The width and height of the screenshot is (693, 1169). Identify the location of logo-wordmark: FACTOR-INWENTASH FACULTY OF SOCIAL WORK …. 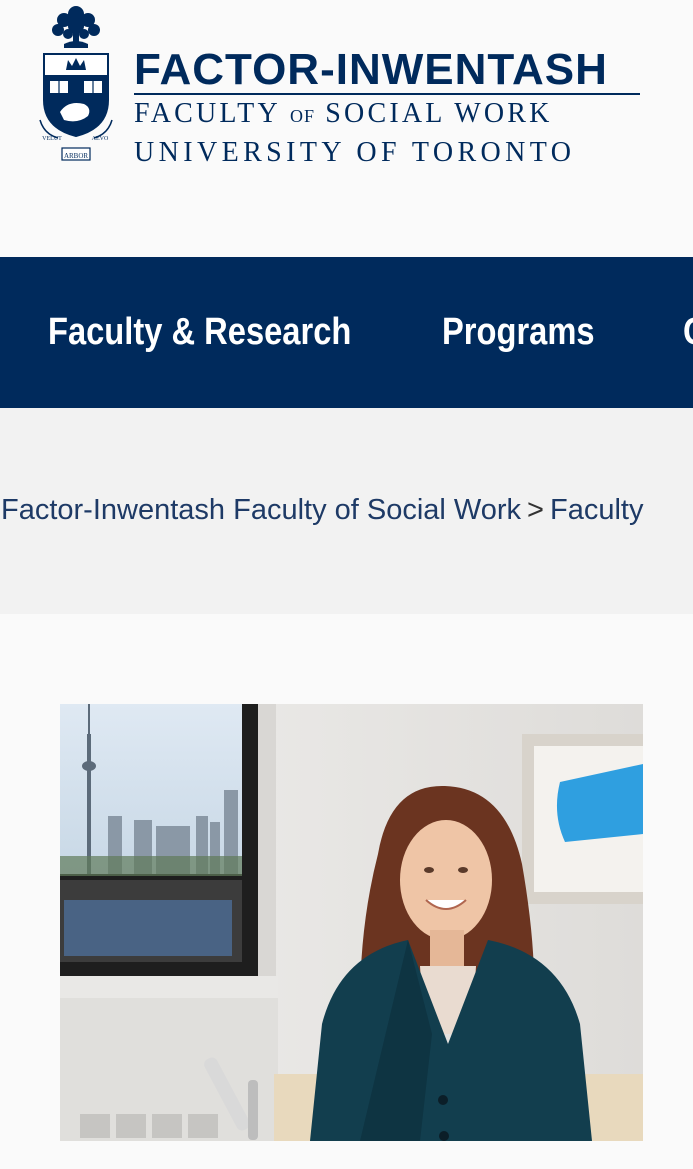
(389, 108).